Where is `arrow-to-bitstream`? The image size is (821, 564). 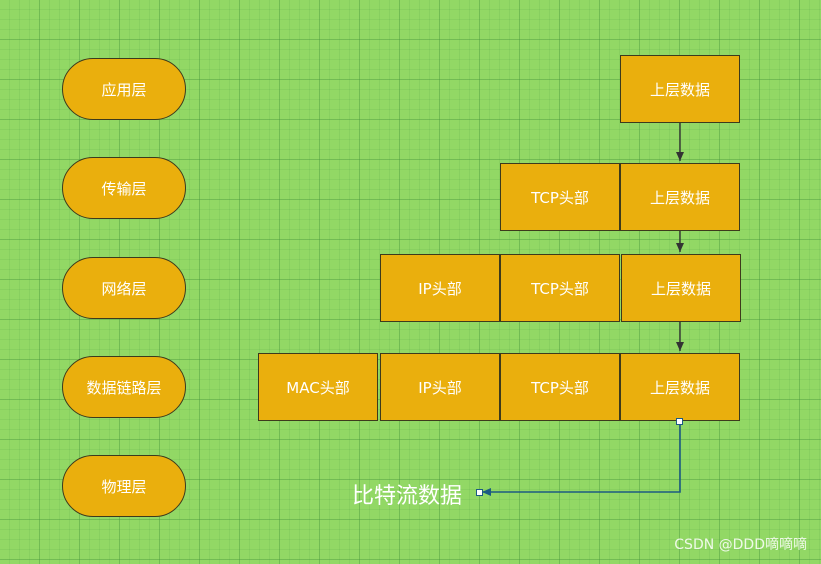
arrow-to-bitstream is located at coordinates (581, 458).